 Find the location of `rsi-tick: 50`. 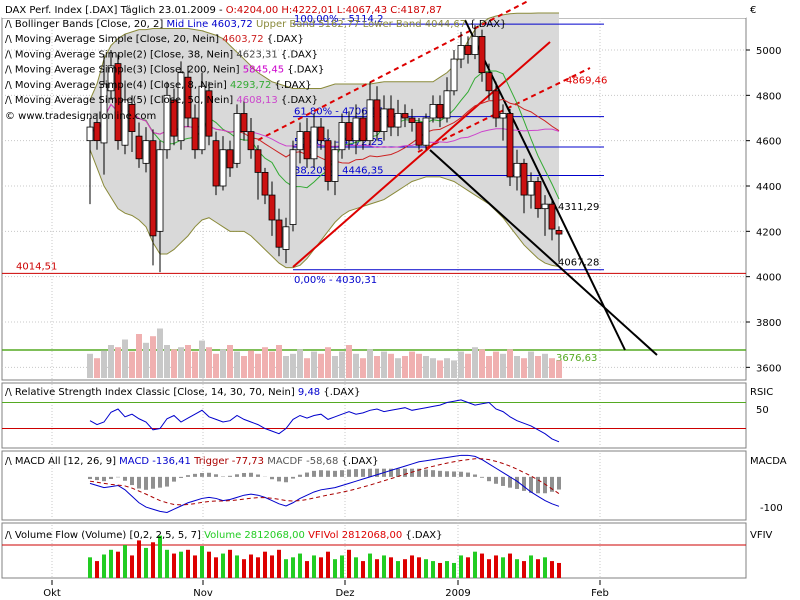

rsi-tick: 50 is located at coordinates (762, 410).